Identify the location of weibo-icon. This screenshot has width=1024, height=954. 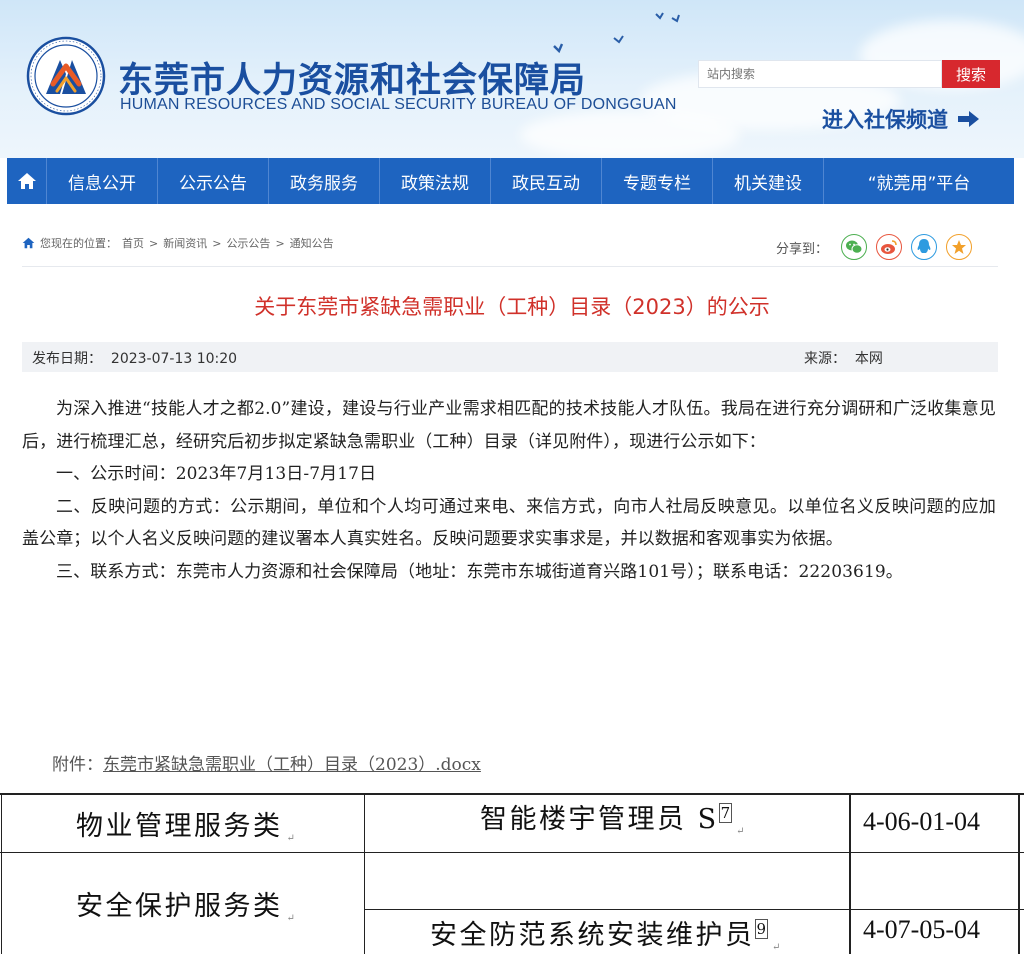
(889, 247).